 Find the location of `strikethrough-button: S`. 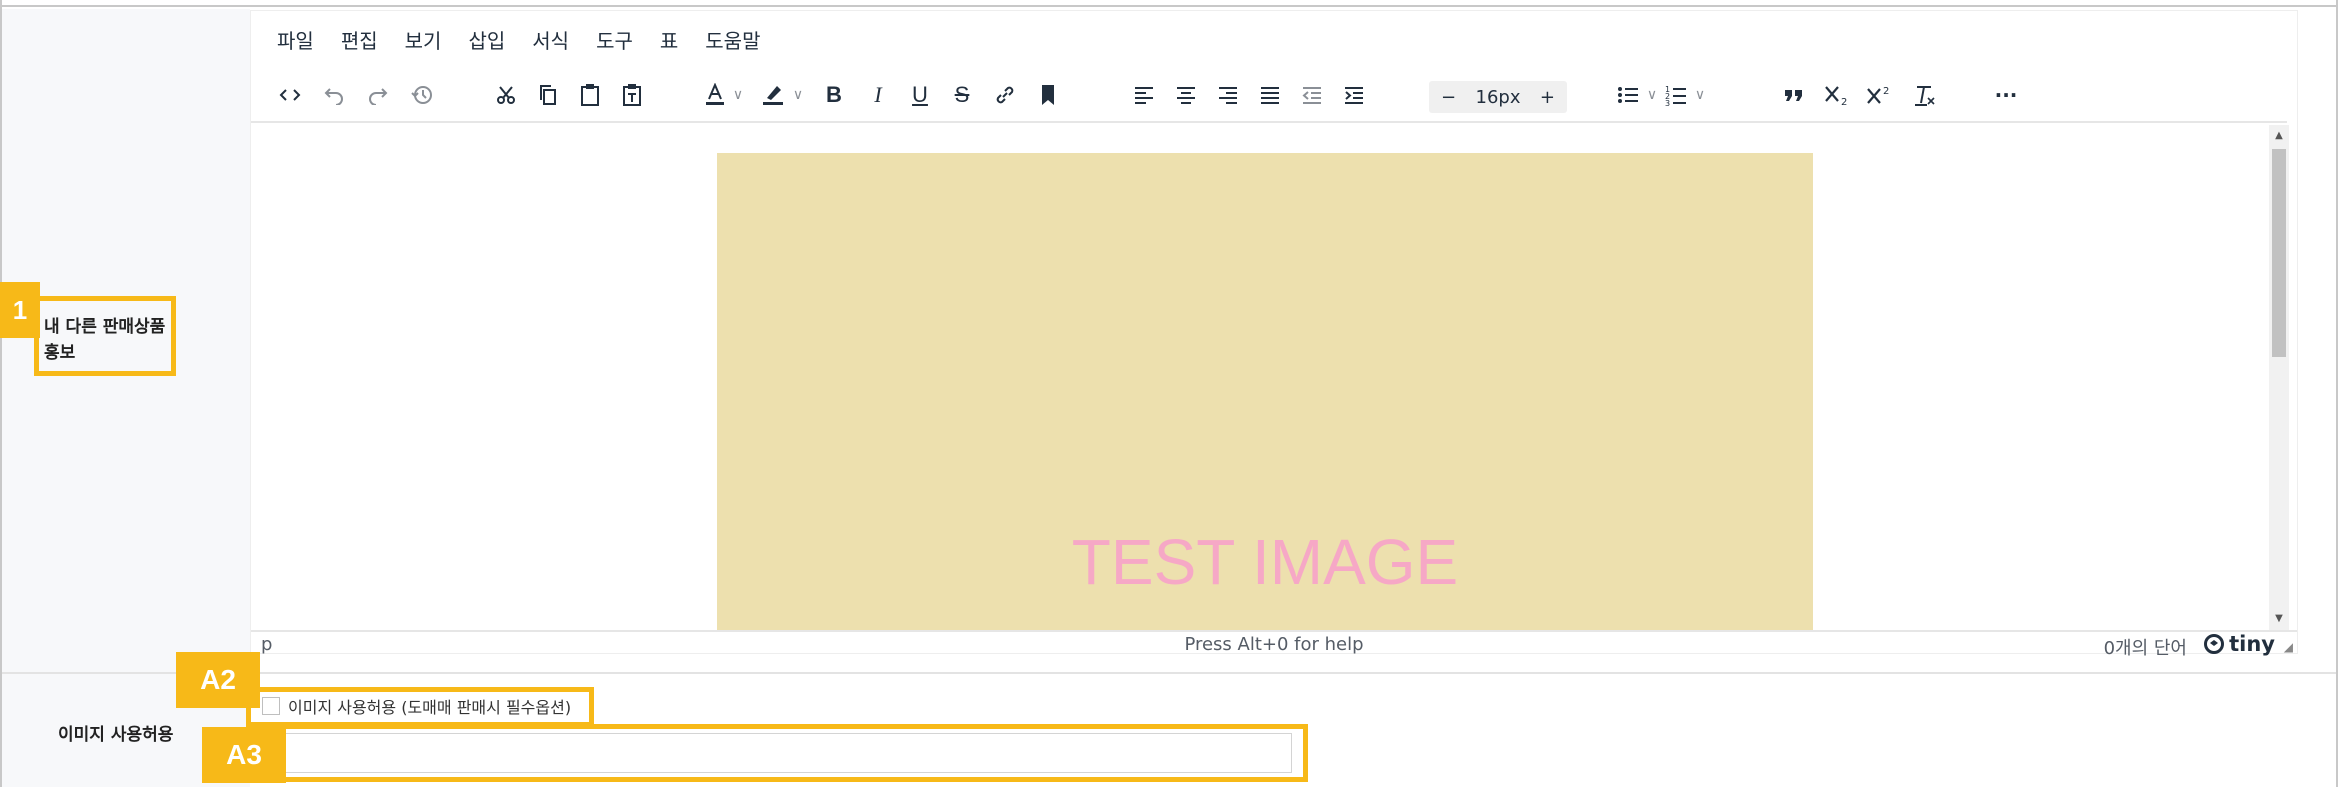

strikethrough-button: S is located at coordinates (962, 95).